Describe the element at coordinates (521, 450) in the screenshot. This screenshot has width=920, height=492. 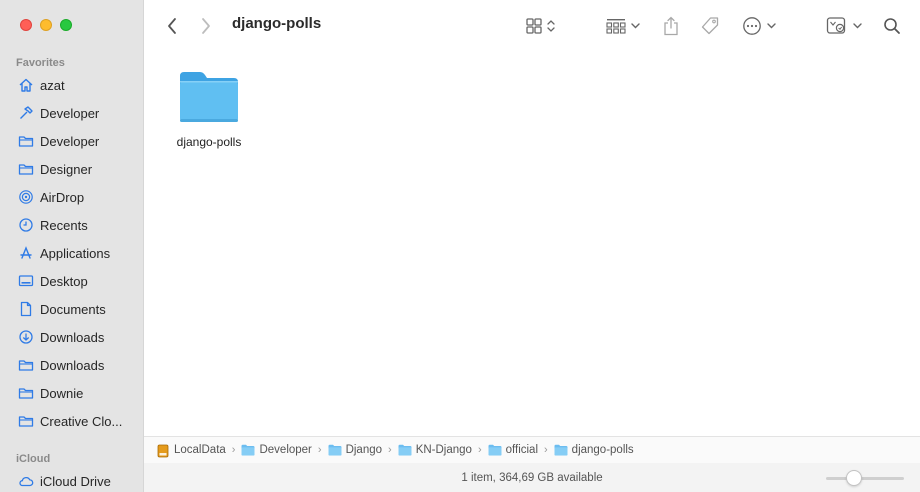
I see `crumb-label: official` at that location.